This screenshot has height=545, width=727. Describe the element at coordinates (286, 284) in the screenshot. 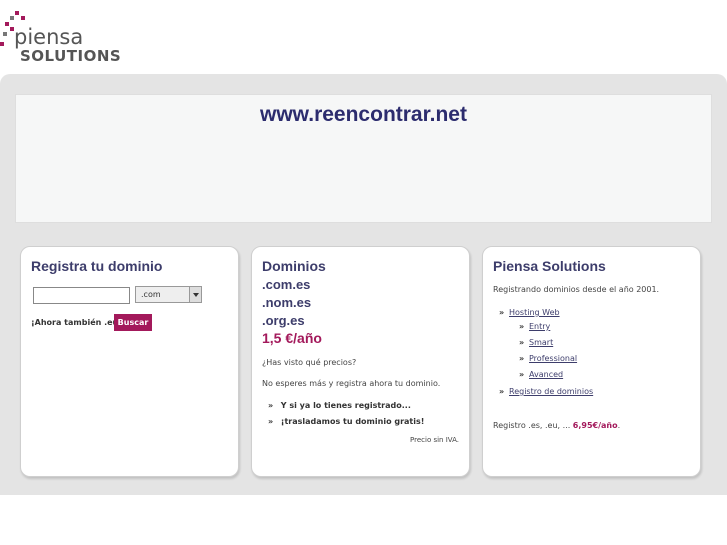

I see `tld-com-es: .com.es` at that location.